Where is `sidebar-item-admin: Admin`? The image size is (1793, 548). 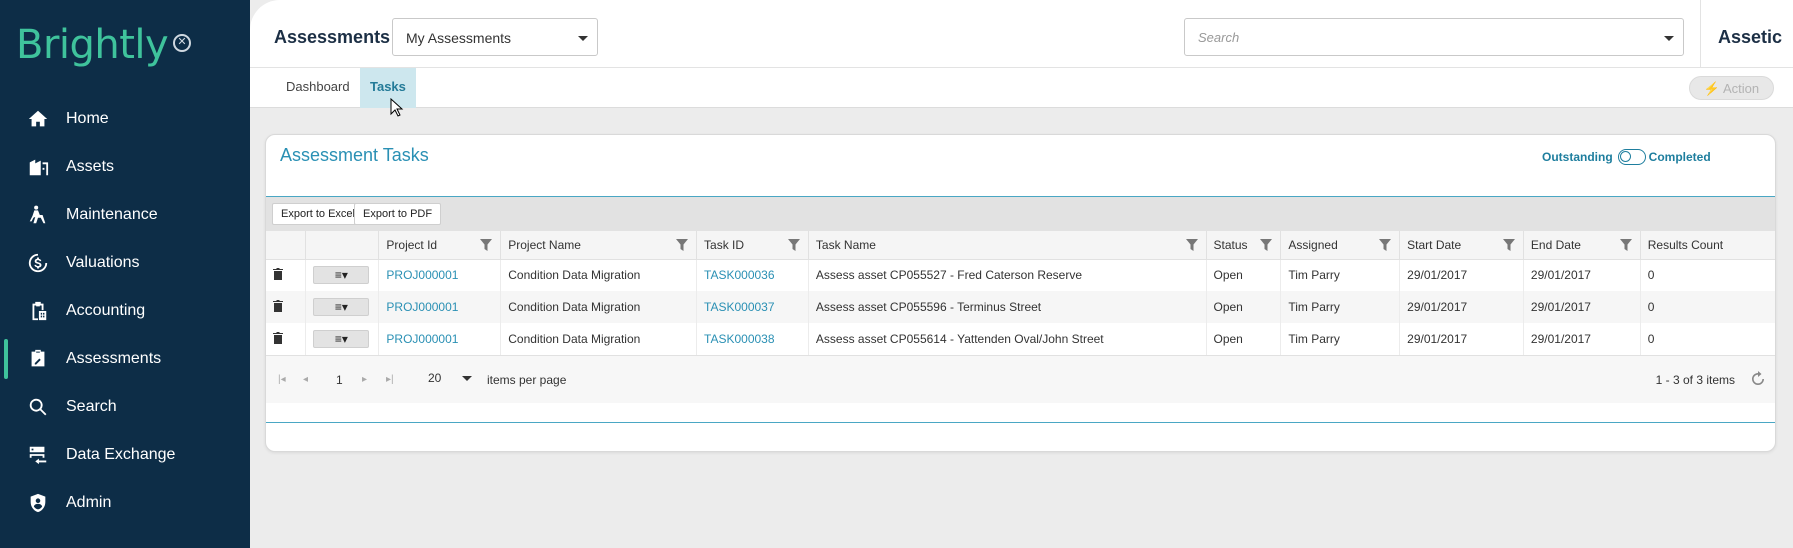 sidebar-item-admin: Admin is located at coordinates (125, 503).